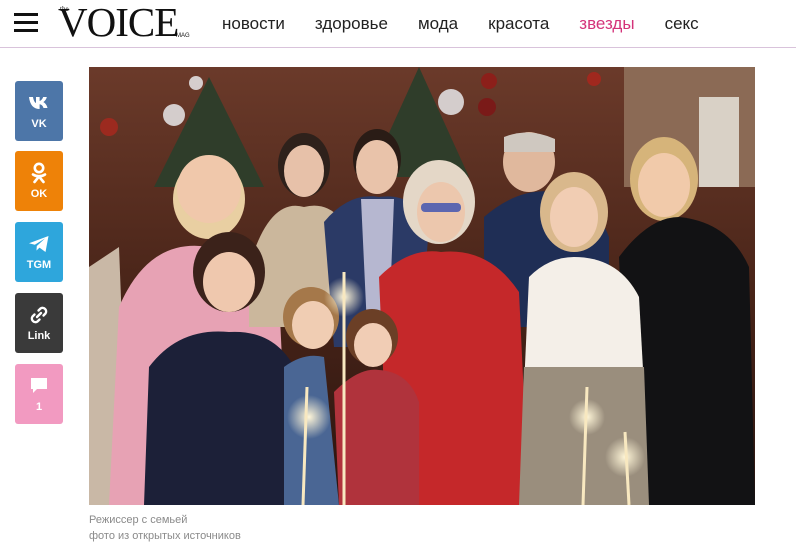 The height and width of the screenshot is (552, 796). I want to click on comment-icon, so click(39, 386).